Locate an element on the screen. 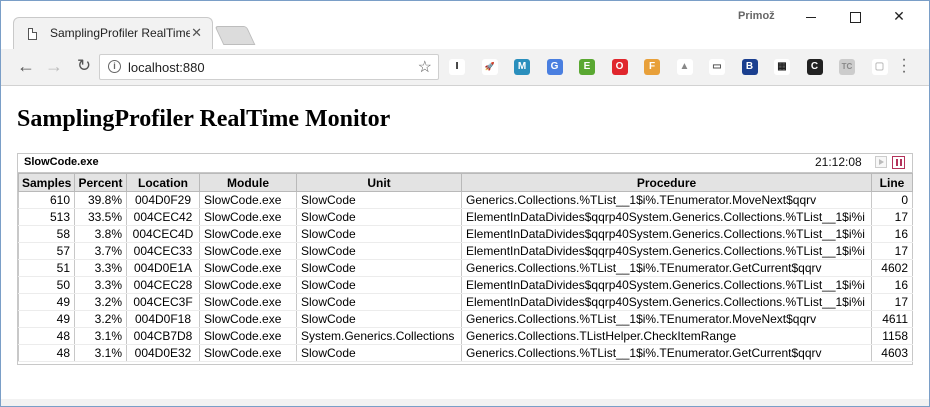 This screenshot has width=930, height=407. column-header-location: Location is located at coordinates (163, 182).